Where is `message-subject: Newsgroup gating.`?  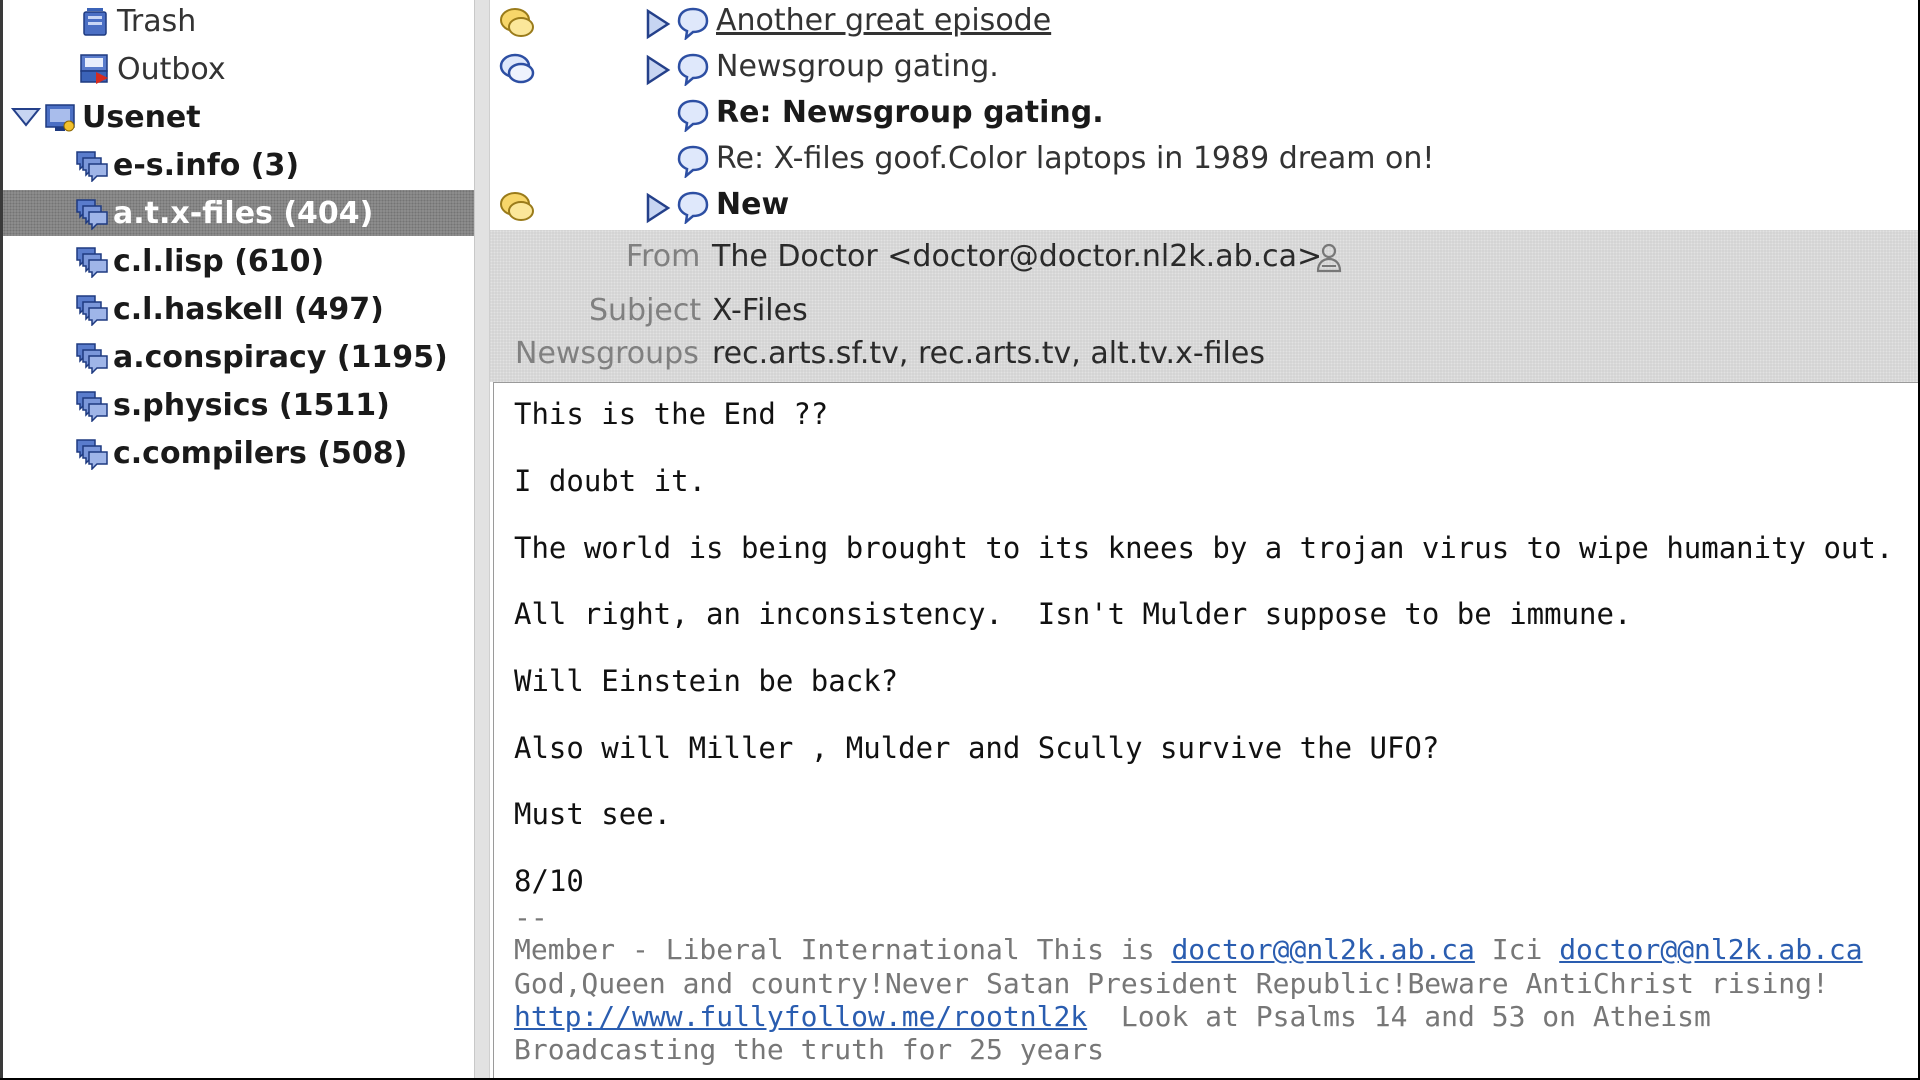 message-subject: Newsgroup gating. is located at coordinates (857, 66).